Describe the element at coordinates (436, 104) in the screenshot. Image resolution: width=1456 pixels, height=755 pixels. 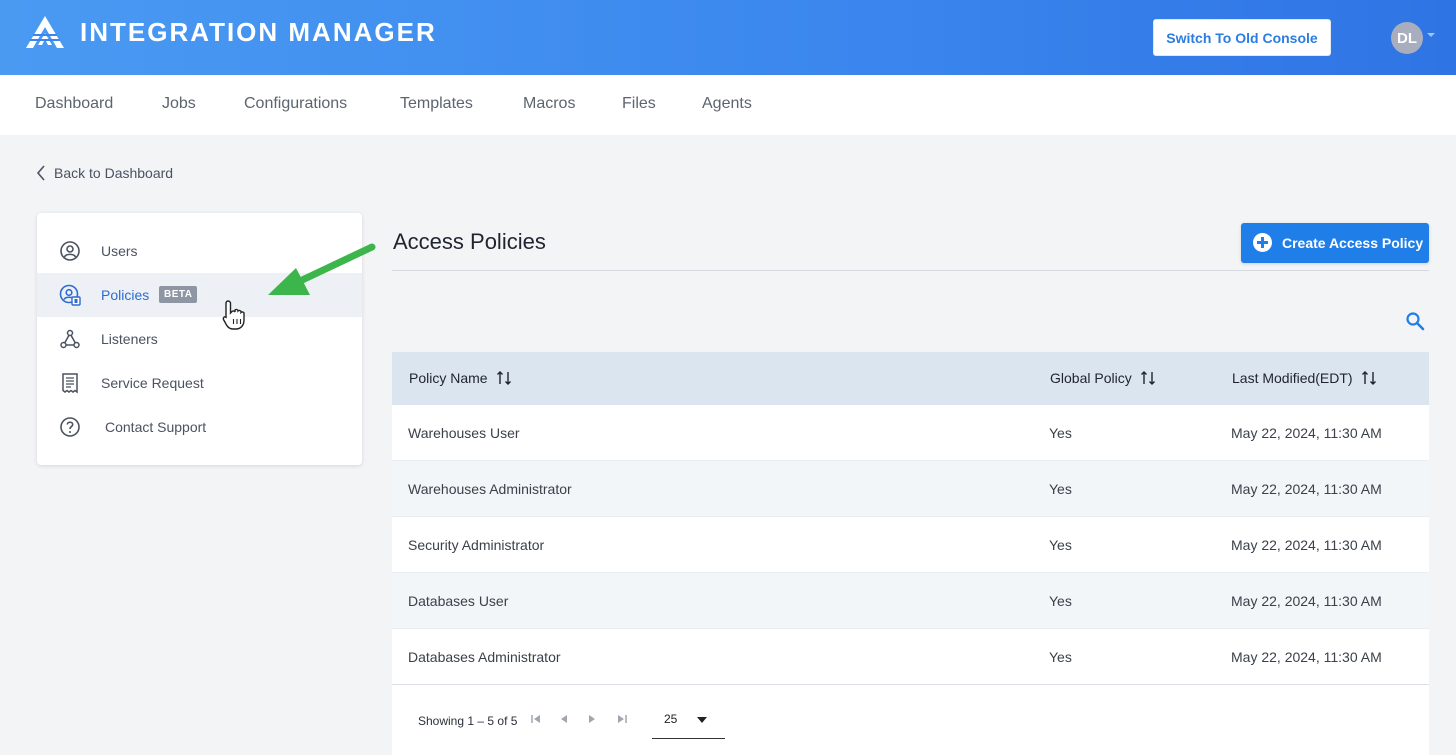
I see `nav-templates: Templates` at that location.